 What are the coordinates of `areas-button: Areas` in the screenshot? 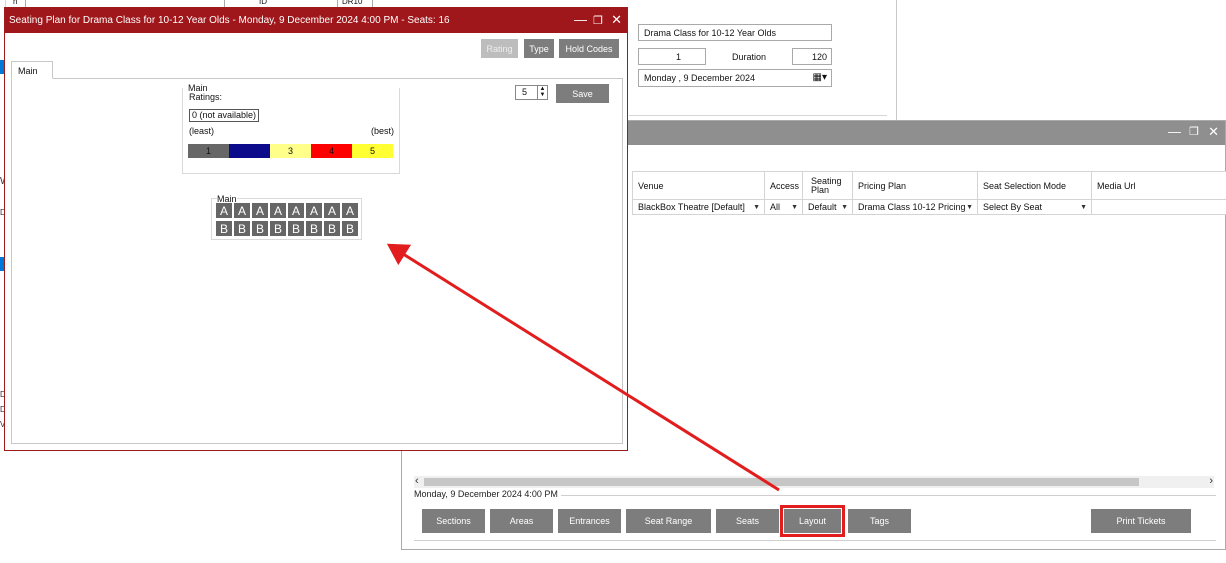 It's located at (521, 521).